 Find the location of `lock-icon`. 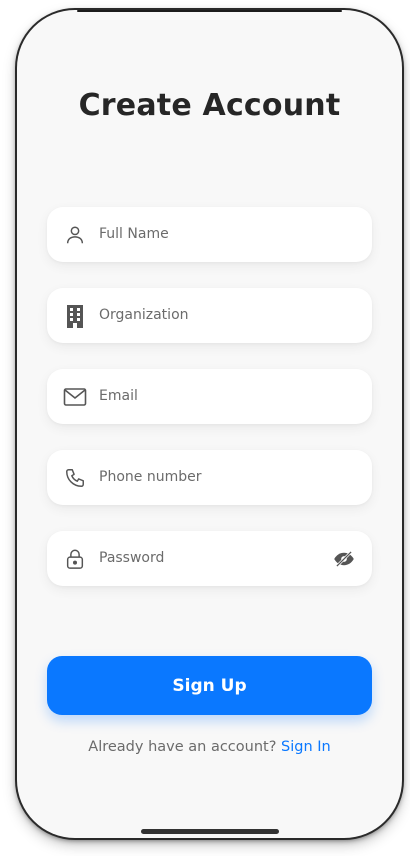

lock-icon is located at coordinates (75, 559).